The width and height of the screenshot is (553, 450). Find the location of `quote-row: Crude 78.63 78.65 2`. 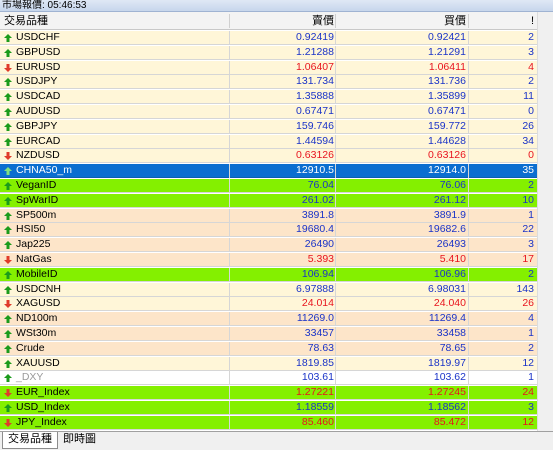

quote-row: Crude 78.63 78.65 2 is located at coordinates (276, 348).